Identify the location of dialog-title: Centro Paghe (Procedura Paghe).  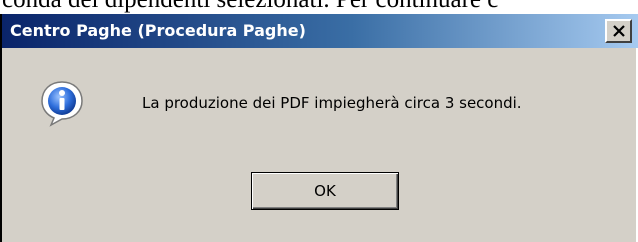
(158, 30).